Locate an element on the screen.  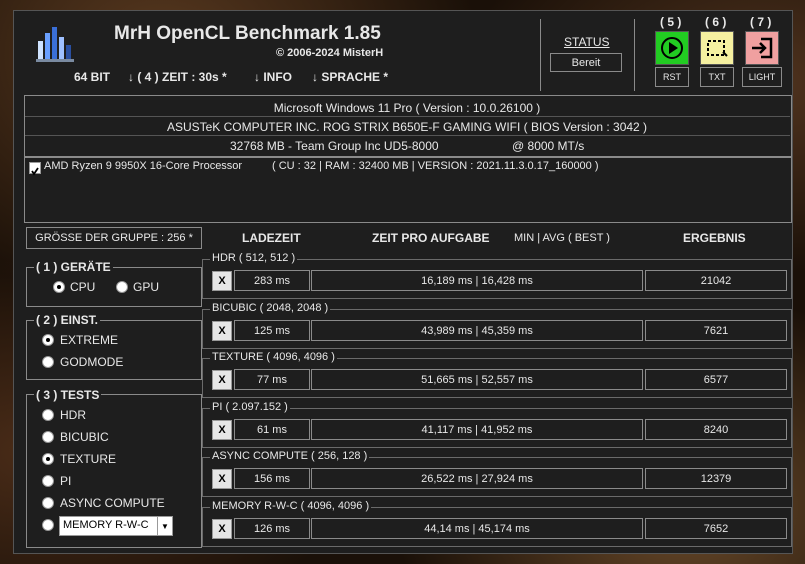
memory-speed: @ 8000 MT/s is located at coordinates (548, 146).